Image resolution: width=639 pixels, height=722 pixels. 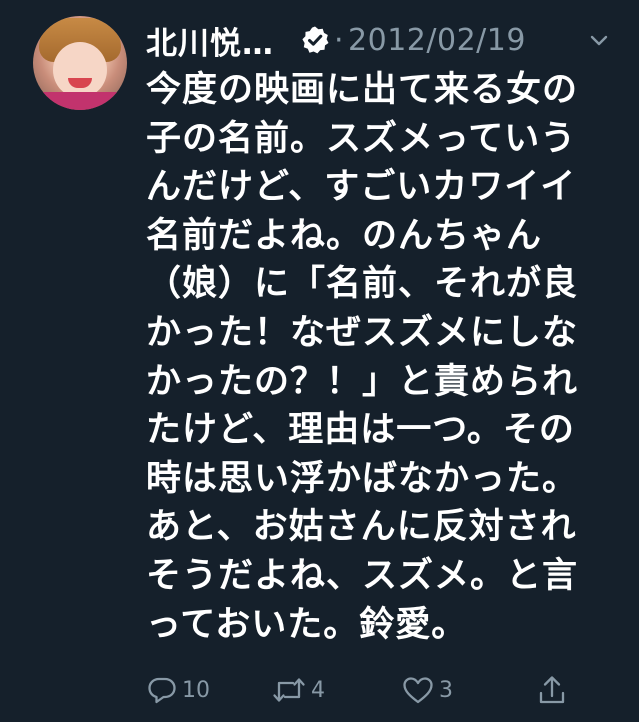 What do you see at coordinates (196, 690) in the screenshot?
I see `reply-count: 10` at bounding box center [196, 690].